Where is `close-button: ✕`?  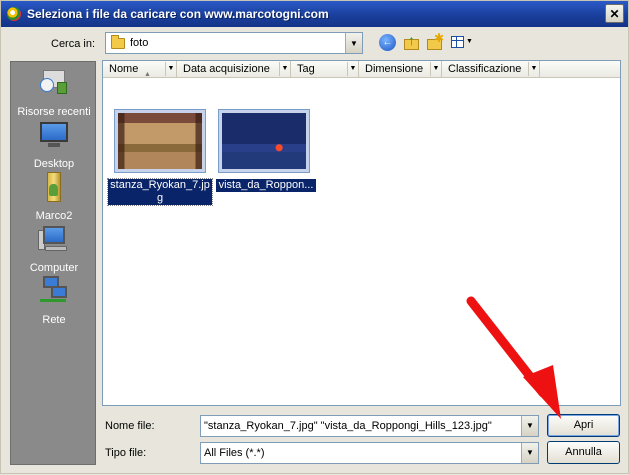 close-button: ✕ is located at coordinates (614, 13).